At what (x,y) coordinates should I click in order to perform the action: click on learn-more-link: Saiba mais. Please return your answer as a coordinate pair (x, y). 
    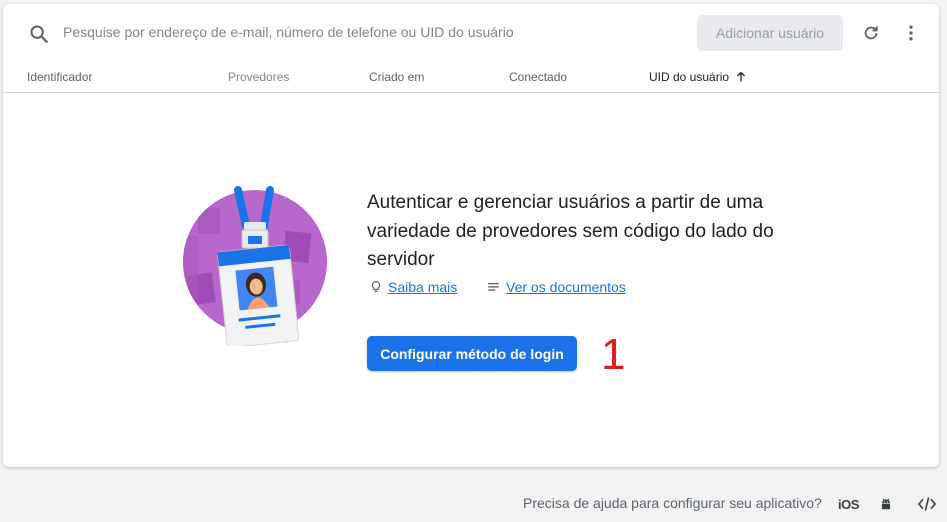
    Looking at the image, I should click on (413, 287).